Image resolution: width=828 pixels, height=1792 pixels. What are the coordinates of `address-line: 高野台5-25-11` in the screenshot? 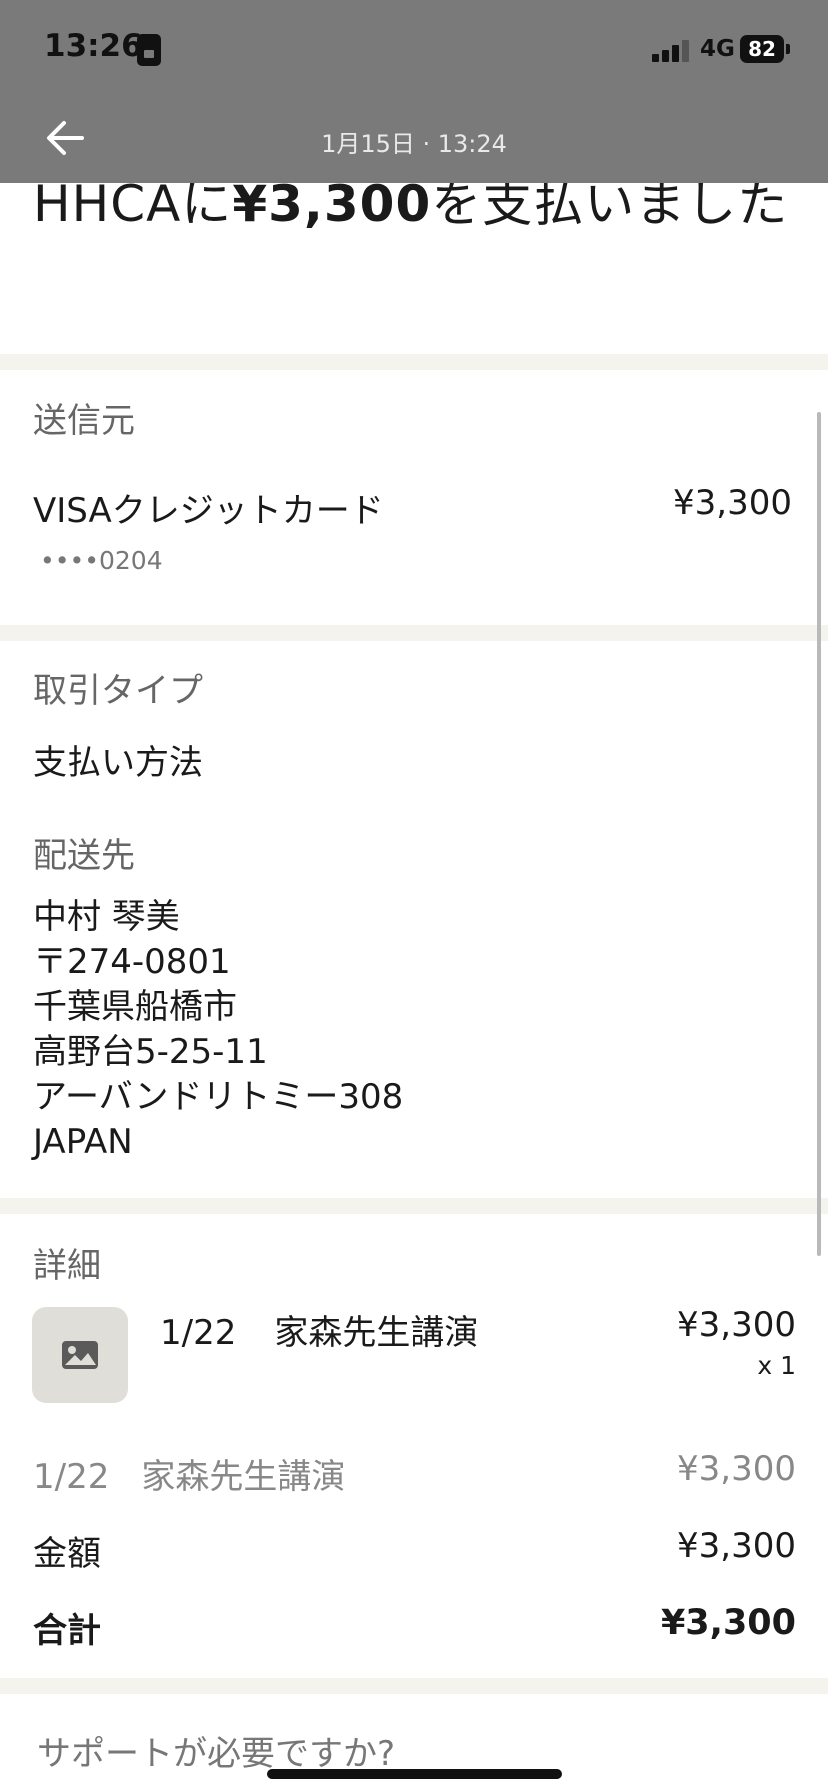 It's located at (150, 1052).